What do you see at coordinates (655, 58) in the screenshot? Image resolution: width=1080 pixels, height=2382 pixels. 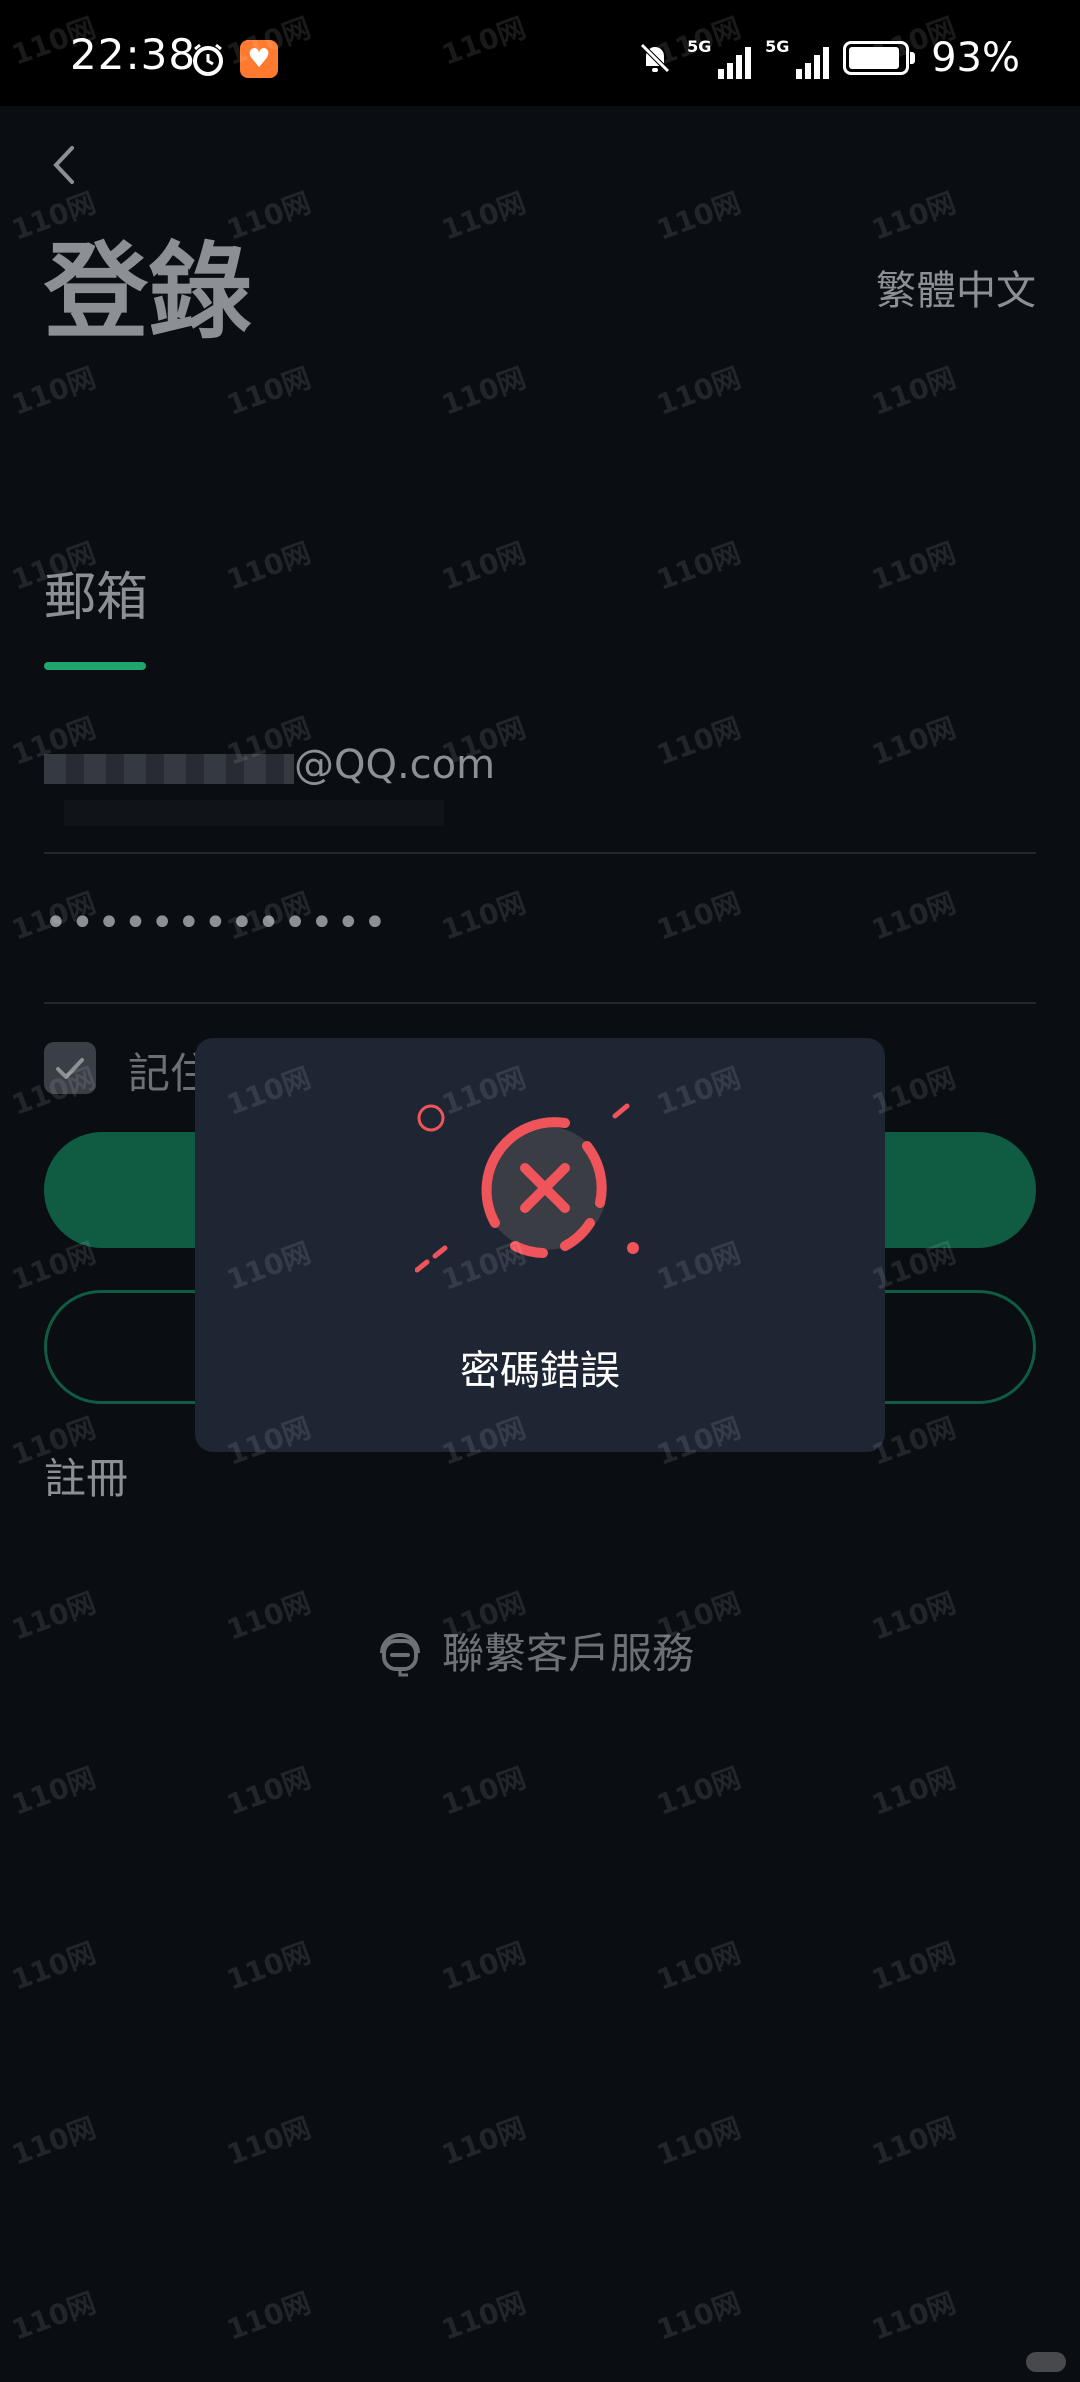 I see `mute-bell-icon` at bounding box center [655, 58].